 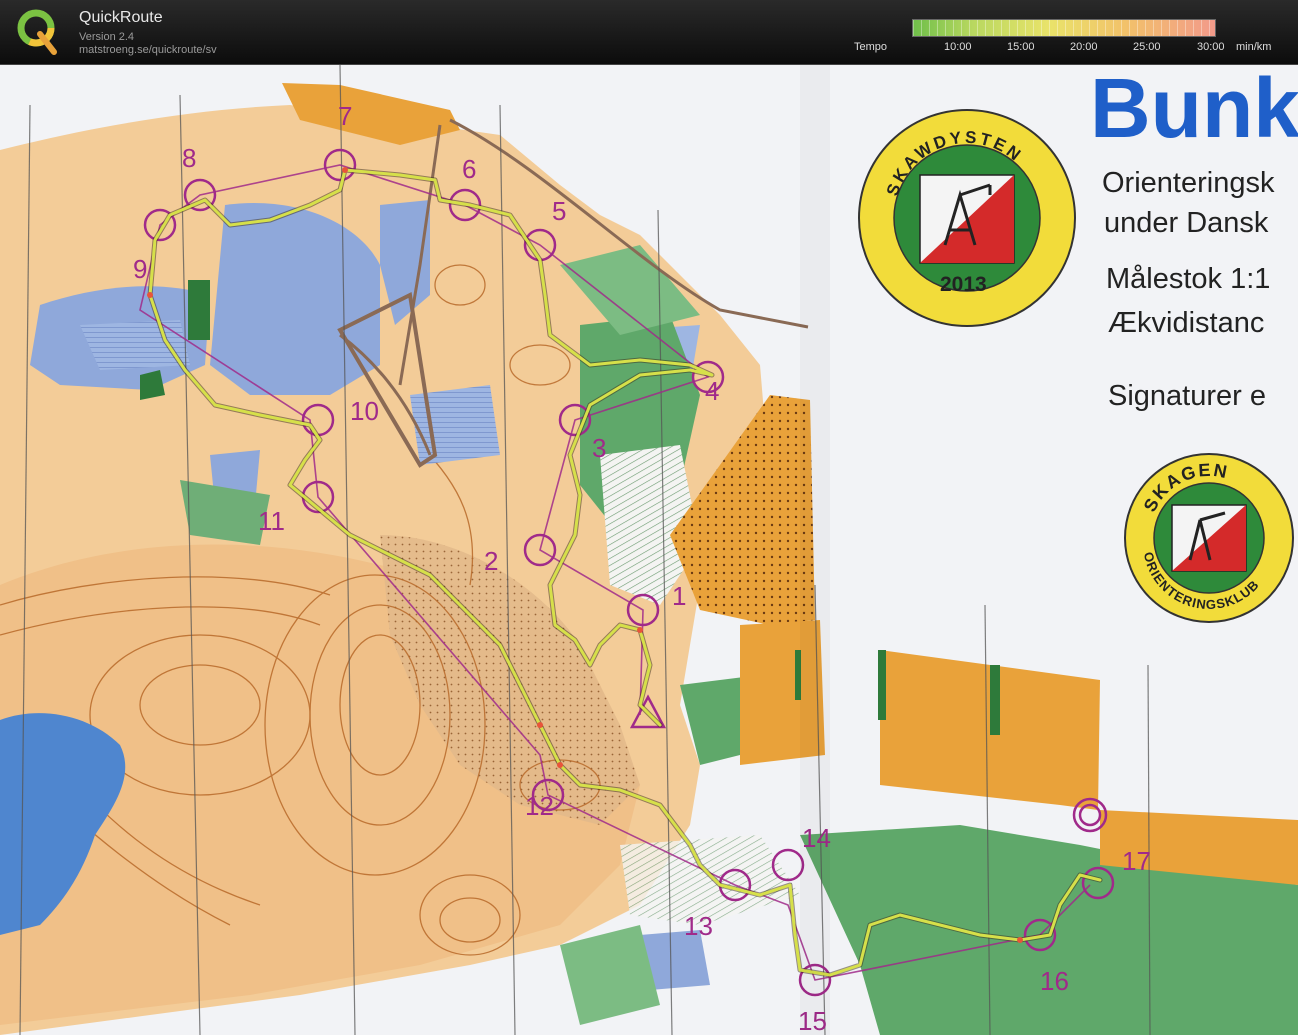 What do you see at coordinates (148, 50) in the screenshot?
I see `app-url: matstroeng.se/quickroute/sv` at bounding box center [148, 50].